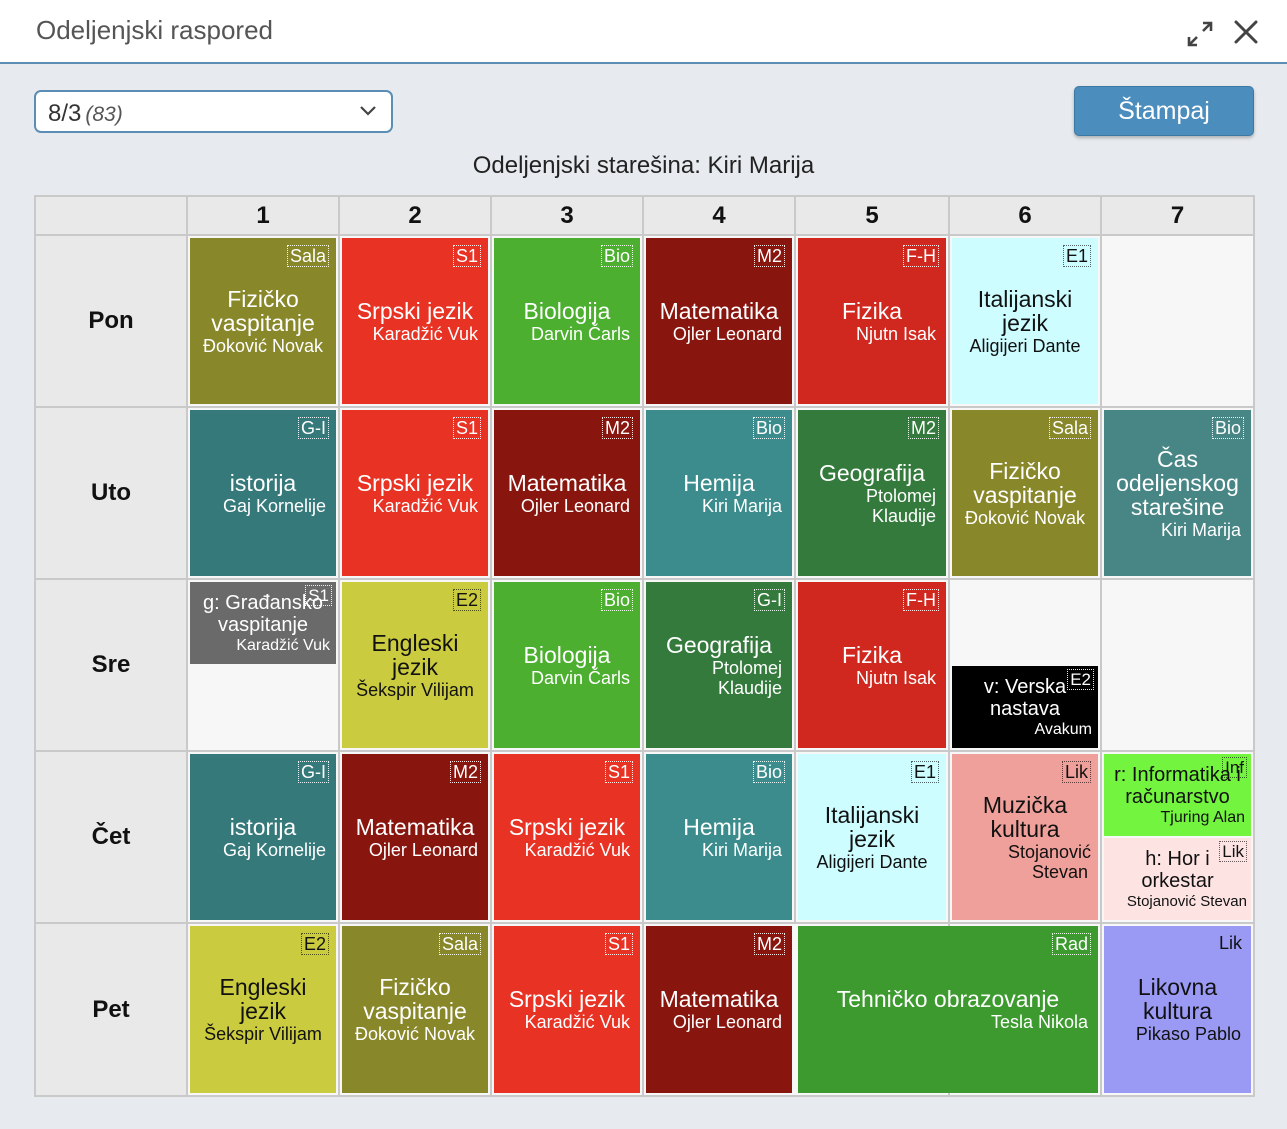 This screenshot has width=1287, height=1129. What do you see at coordinates (872, 310) in the screenshot?
I see `subject-name: Fizika` at bounding box center [872, 310].